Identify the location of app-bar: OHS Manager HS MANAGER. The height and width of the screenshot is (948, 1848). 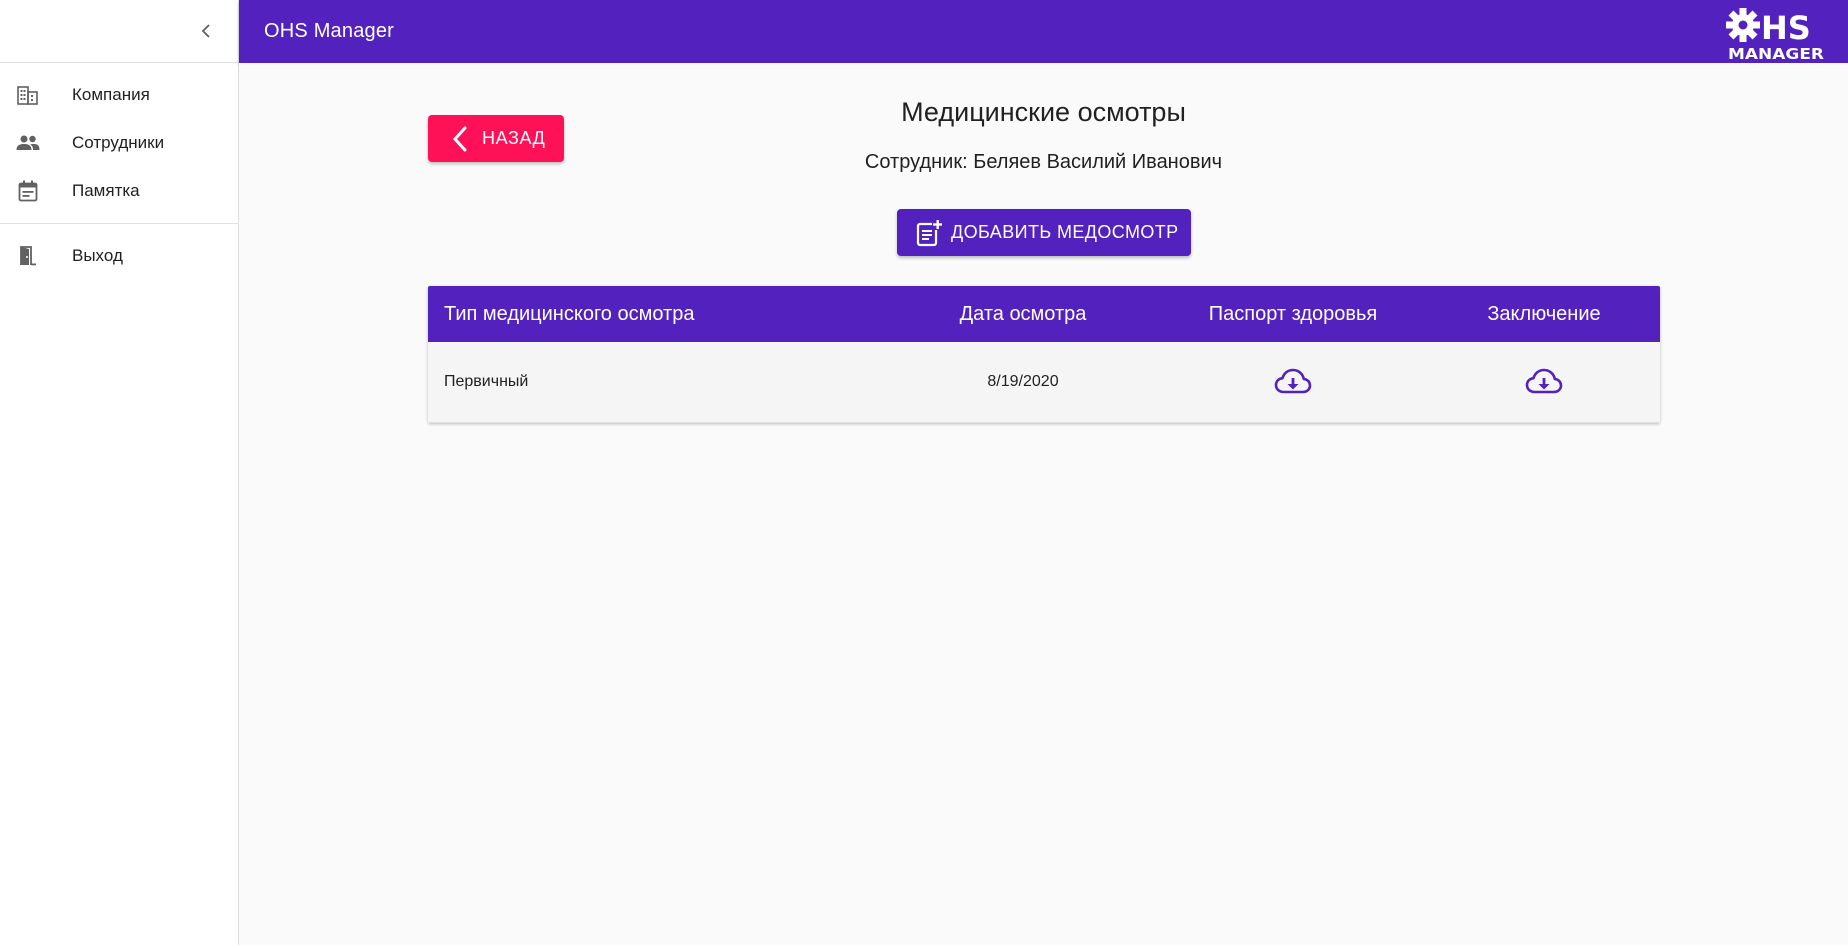
(1043, 31).